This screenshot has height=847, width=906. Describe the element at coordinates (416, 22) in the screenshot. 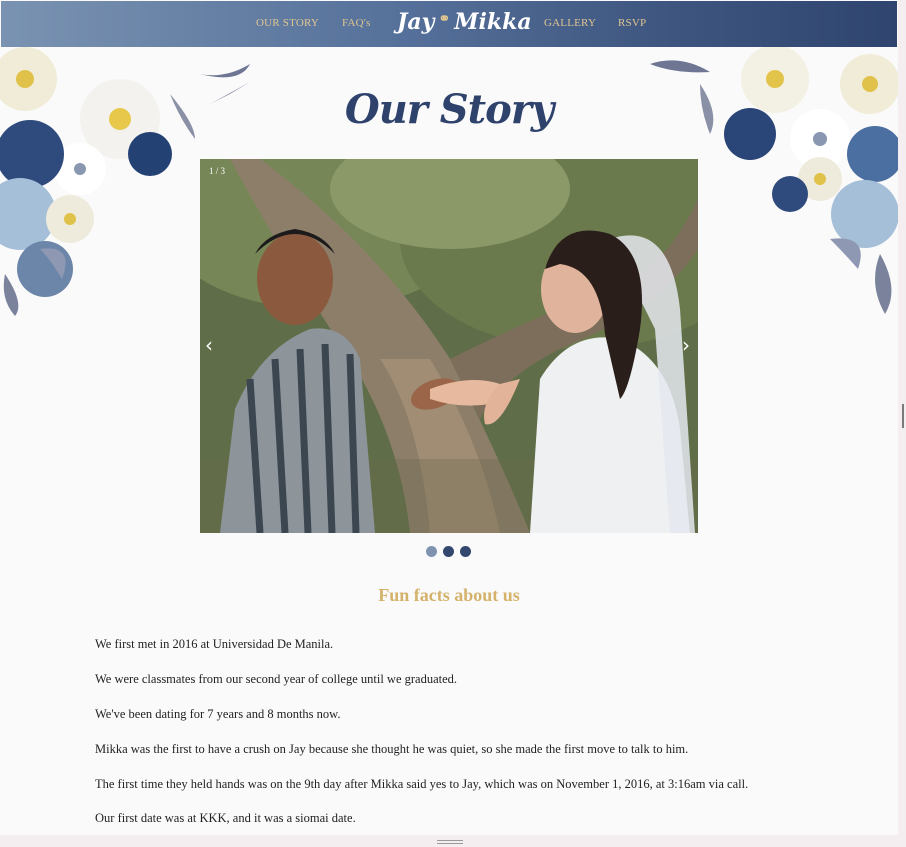

I see `brand-name-jay: Jay` at that location.